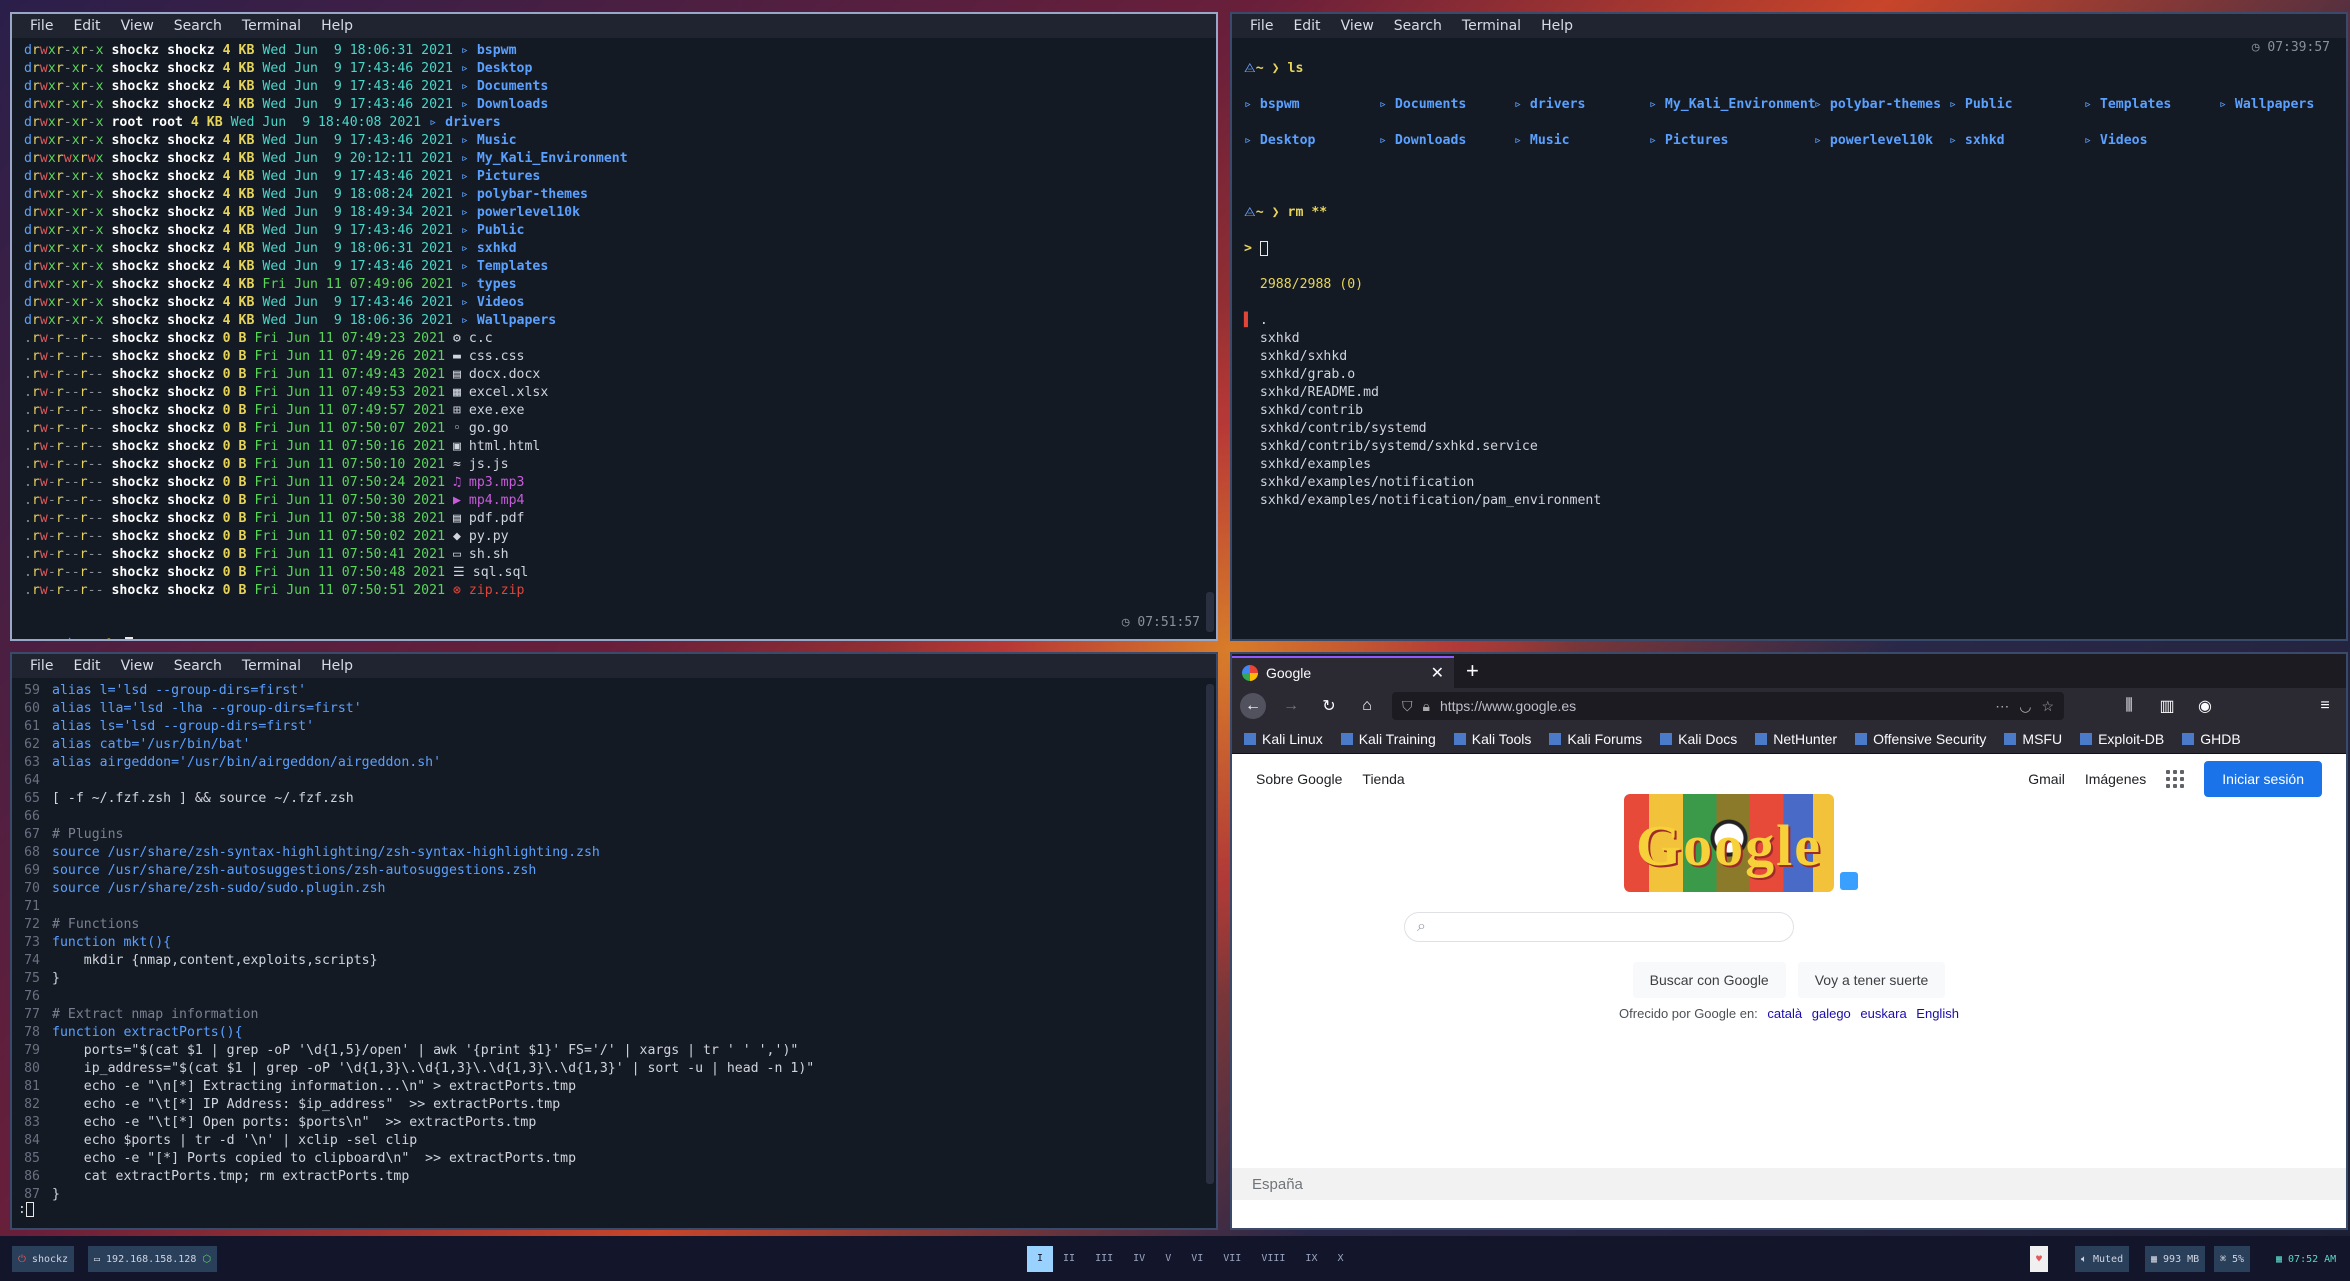 The image size is (2350, 1281). I want to click on url-bar: ⛉ 🔒︎ https://www.google.es ⋯ ◡ ☆, so click(1728, 706).